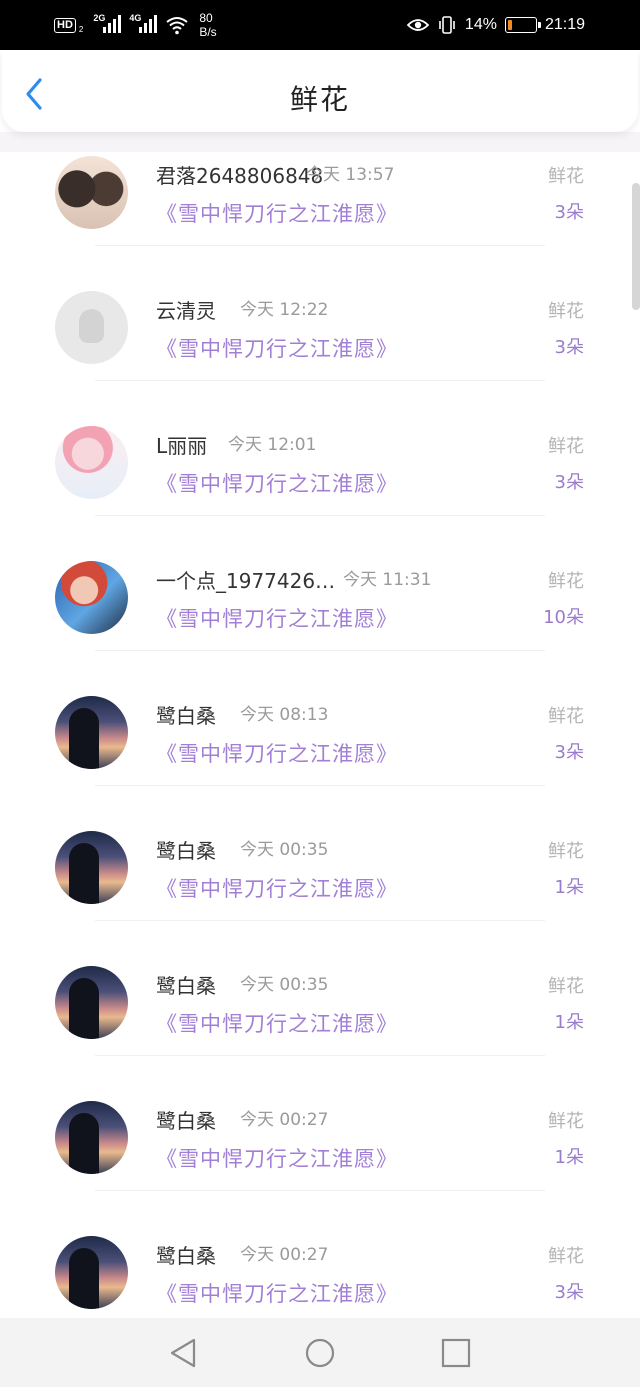 The image size is (640, 1387). Describe the element at coordinates (480, 24) in the screenshot. I see `battery-percent: 14%` at that location.